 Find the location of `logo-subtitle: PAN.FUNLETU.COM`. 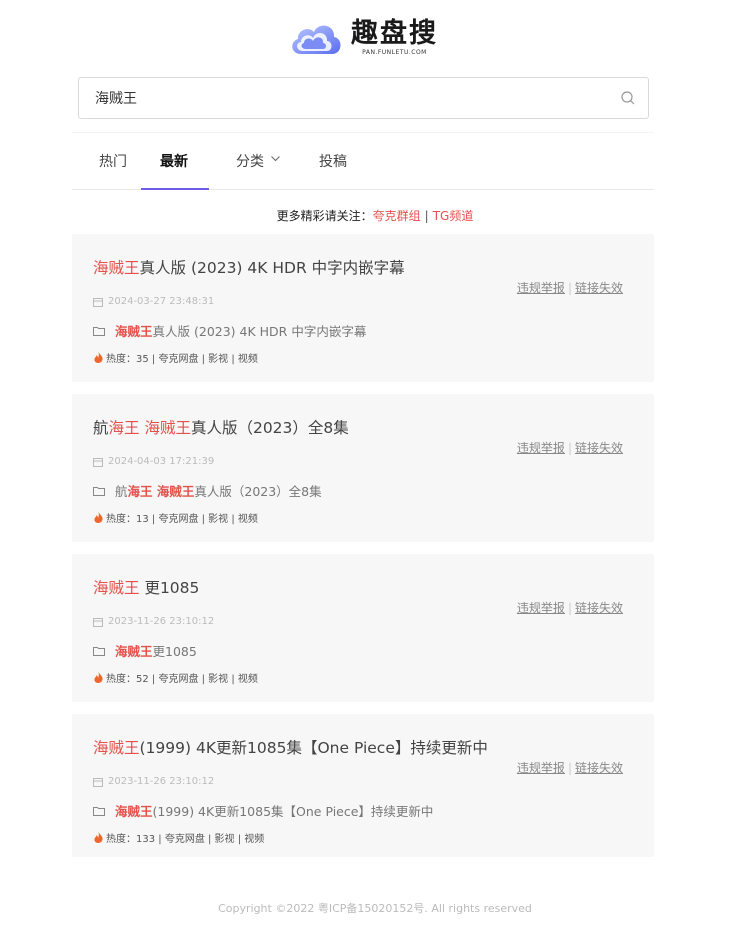

logo-subtitle: PAN.FUNLETU.COM is located at coordinates (394, 52).